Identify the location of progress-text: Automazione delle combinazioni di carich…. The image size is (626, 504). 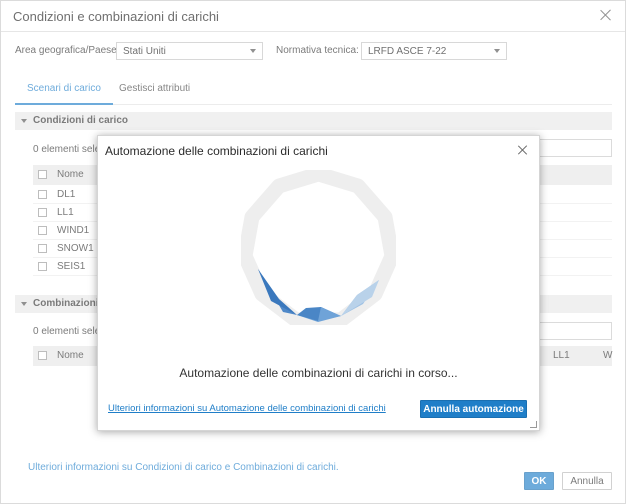
(318, 373).